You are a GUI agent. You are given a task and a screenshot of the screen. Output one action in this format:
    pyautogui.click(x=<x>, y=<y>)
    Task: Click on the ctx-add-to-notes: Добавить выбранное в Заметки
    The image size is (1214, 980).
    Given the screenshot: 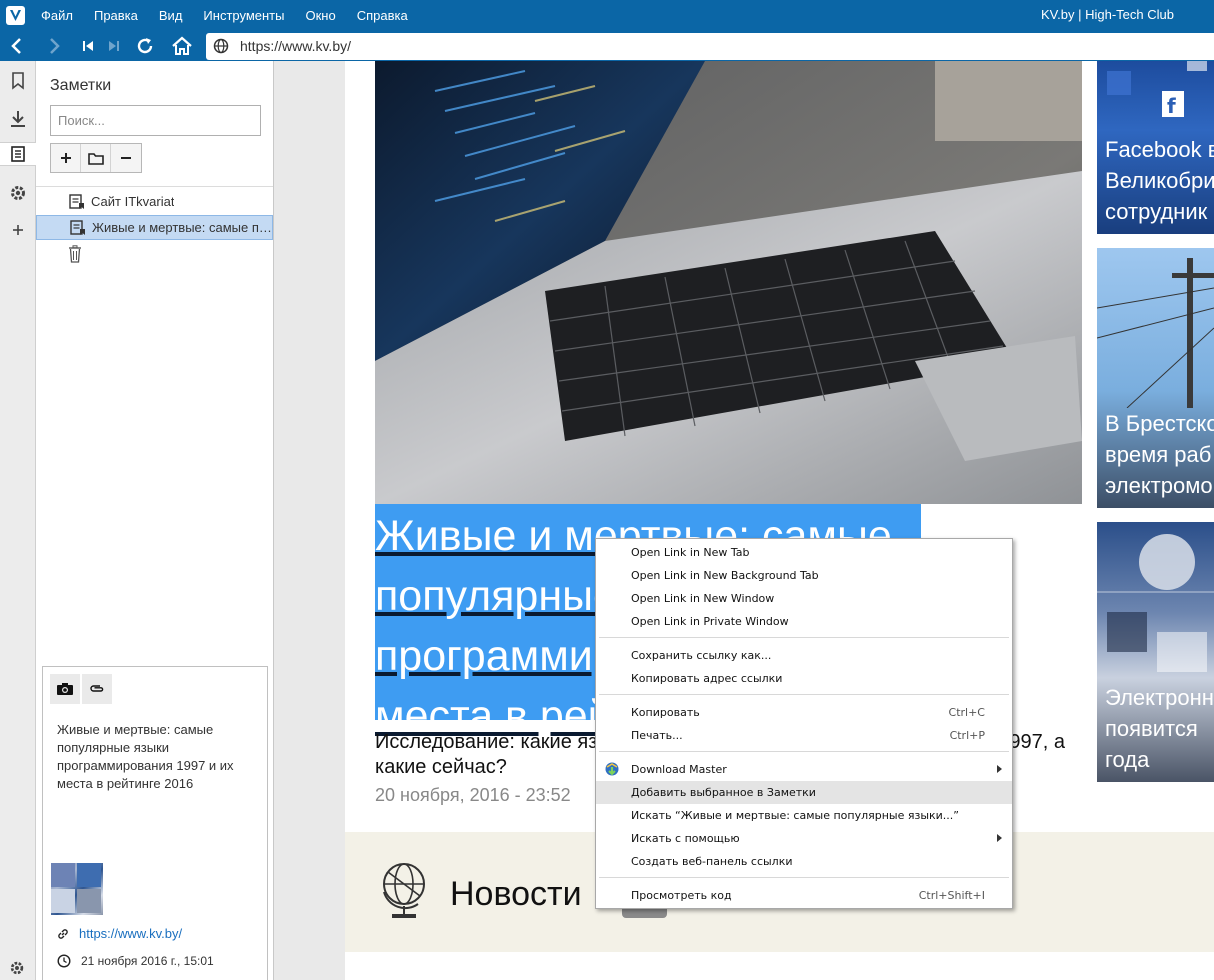 What is the action you would take?
    pyautogui.click(x=804, y=792)
    